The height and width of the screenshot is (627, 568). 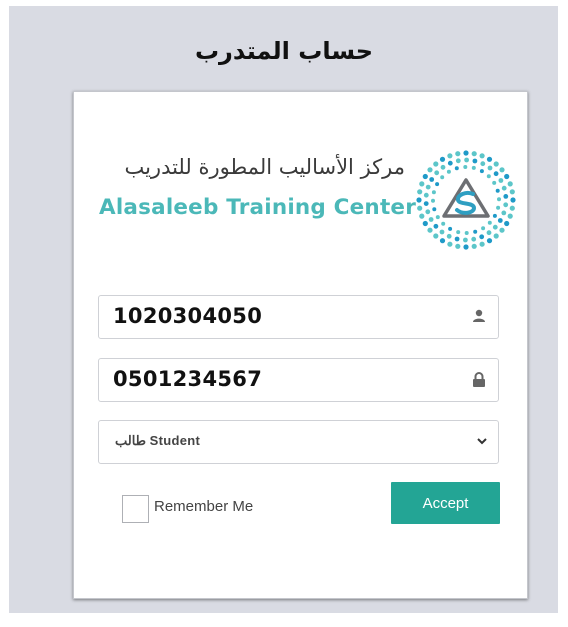 I want to click on account-type-value: طالب Student, so click(x=158, y=440).